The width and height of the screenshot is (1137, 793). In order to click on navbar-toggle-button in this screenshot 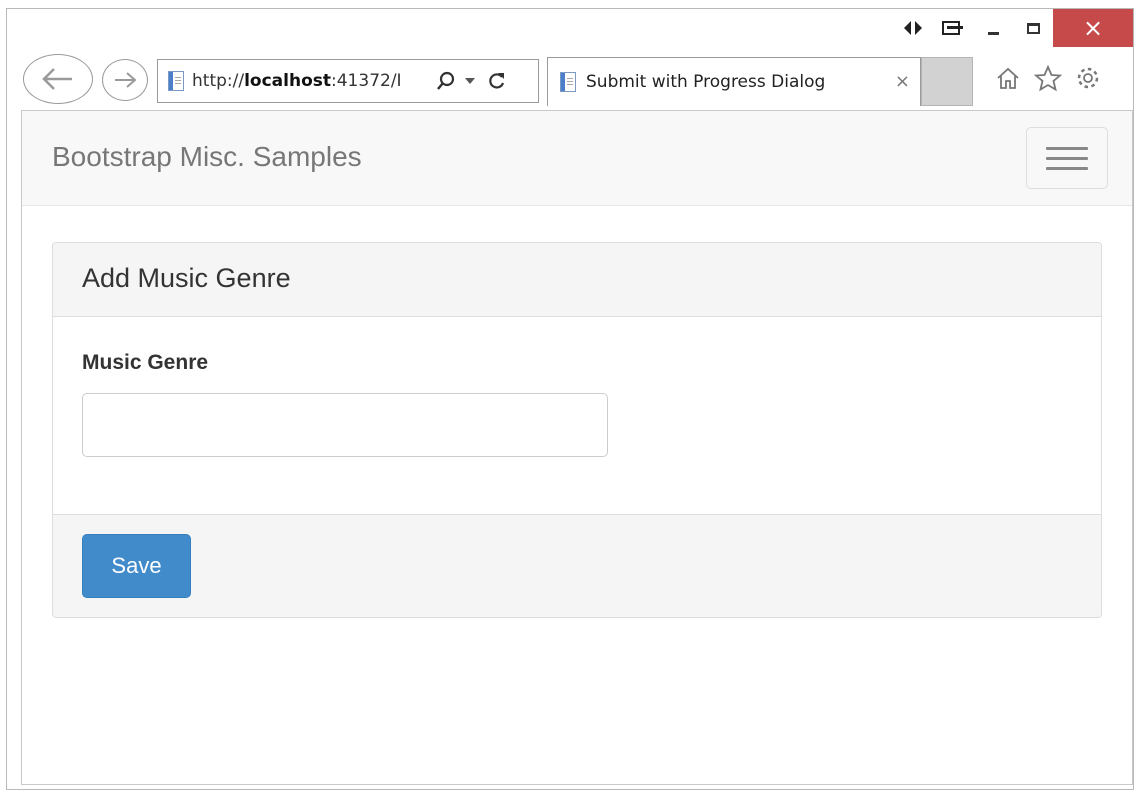, I will do `click(1067, 158)`.